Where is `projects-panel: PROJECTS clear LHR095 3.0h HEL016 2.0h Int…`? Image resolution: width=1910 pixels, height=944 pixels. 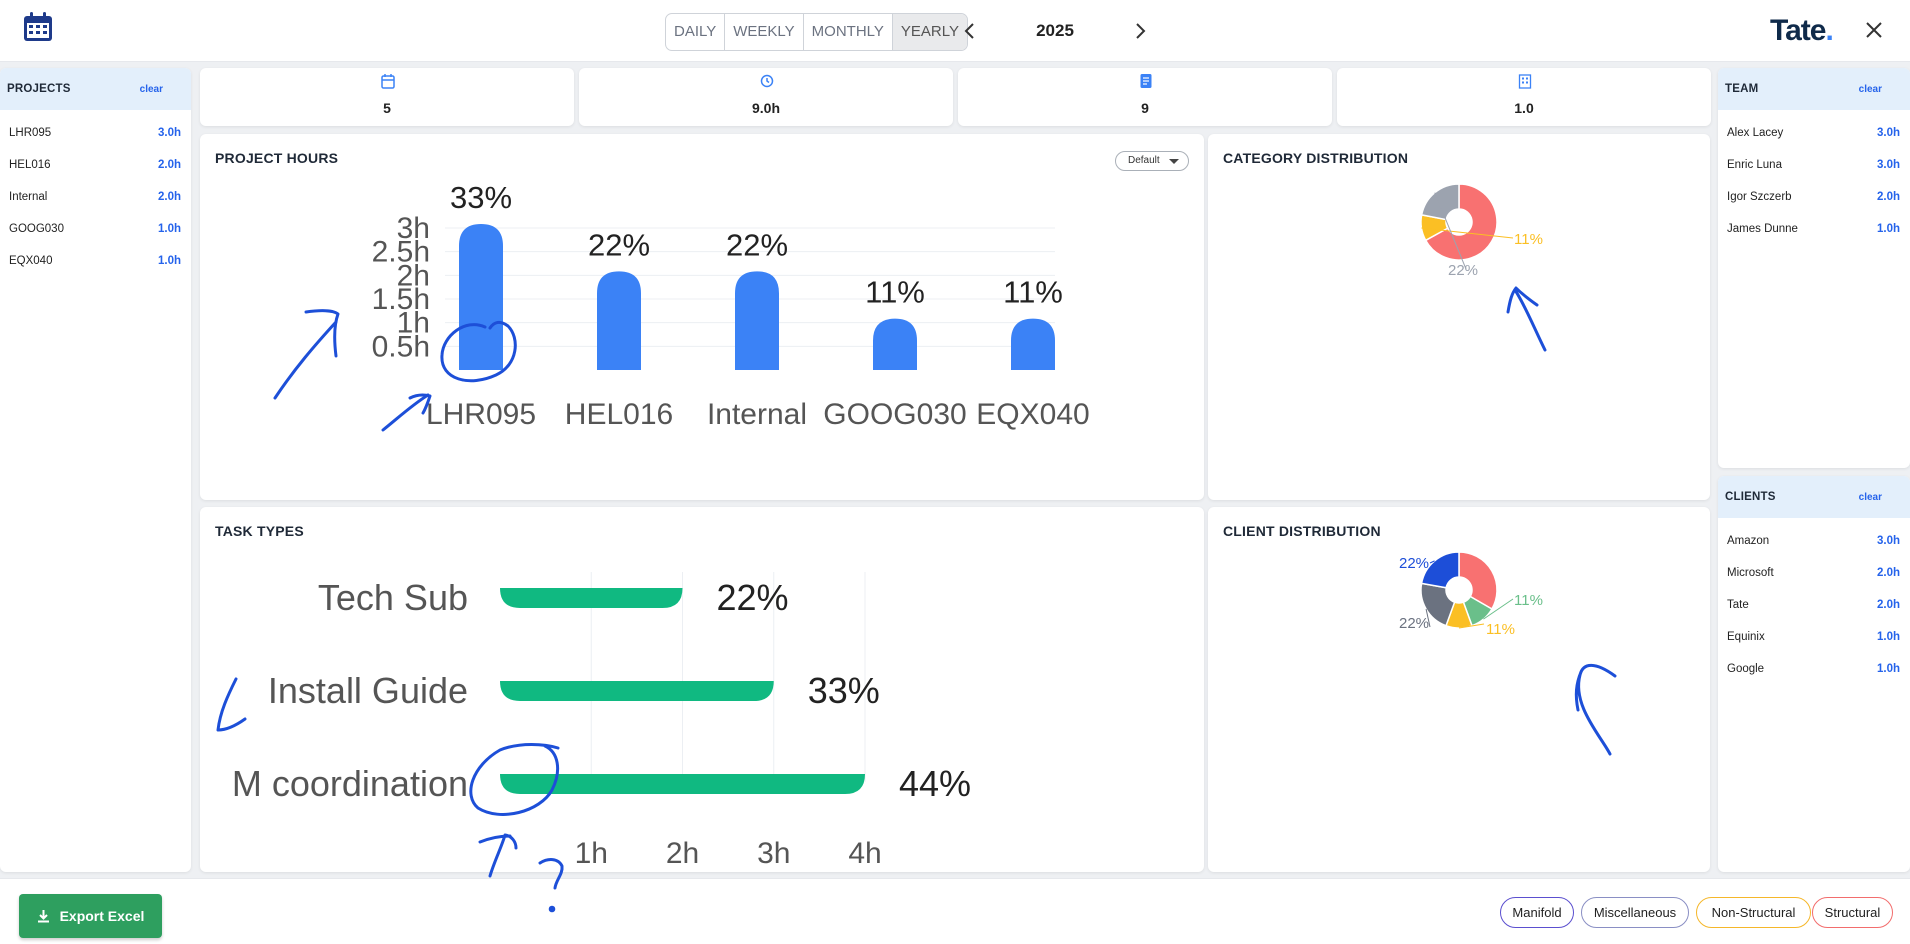 projects-panel: PROJECTS clear LHR095 3.0h HEL016 2.0h Int… is located at coordinates (95, 470).